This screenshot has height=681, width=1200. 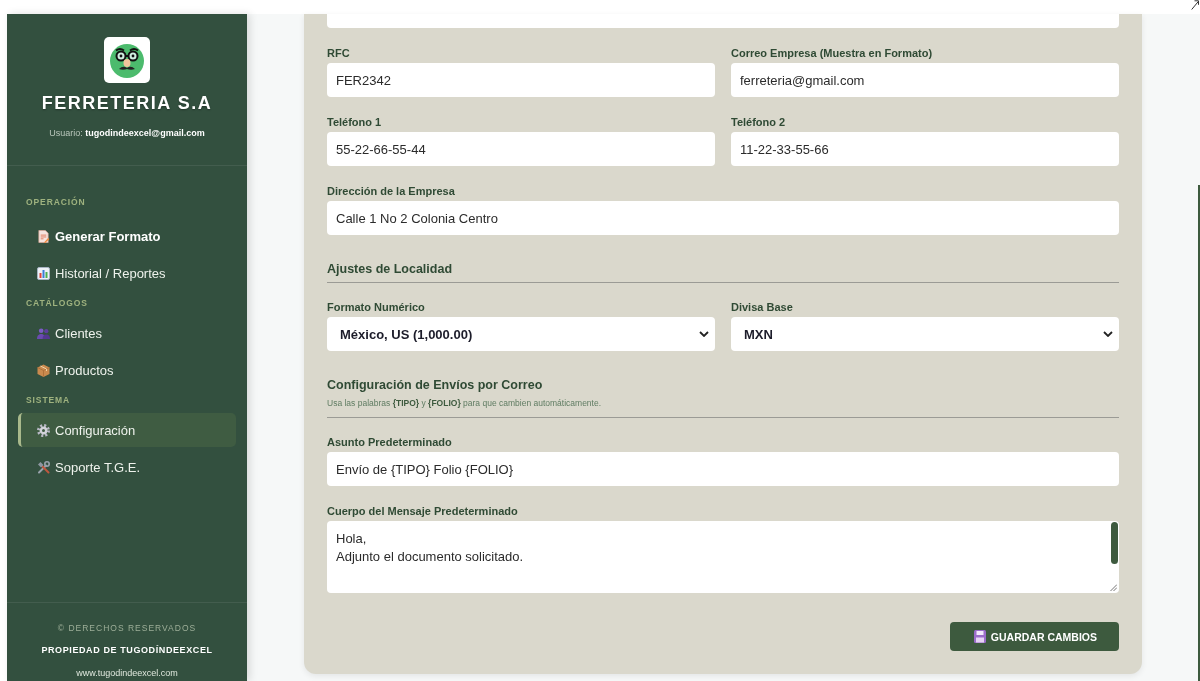 What do you see at coordinates (127, 628) in the screenshot?
I see `copyright-text: © DERECHOS RESERVADOS` at bounding box center [127, 628].